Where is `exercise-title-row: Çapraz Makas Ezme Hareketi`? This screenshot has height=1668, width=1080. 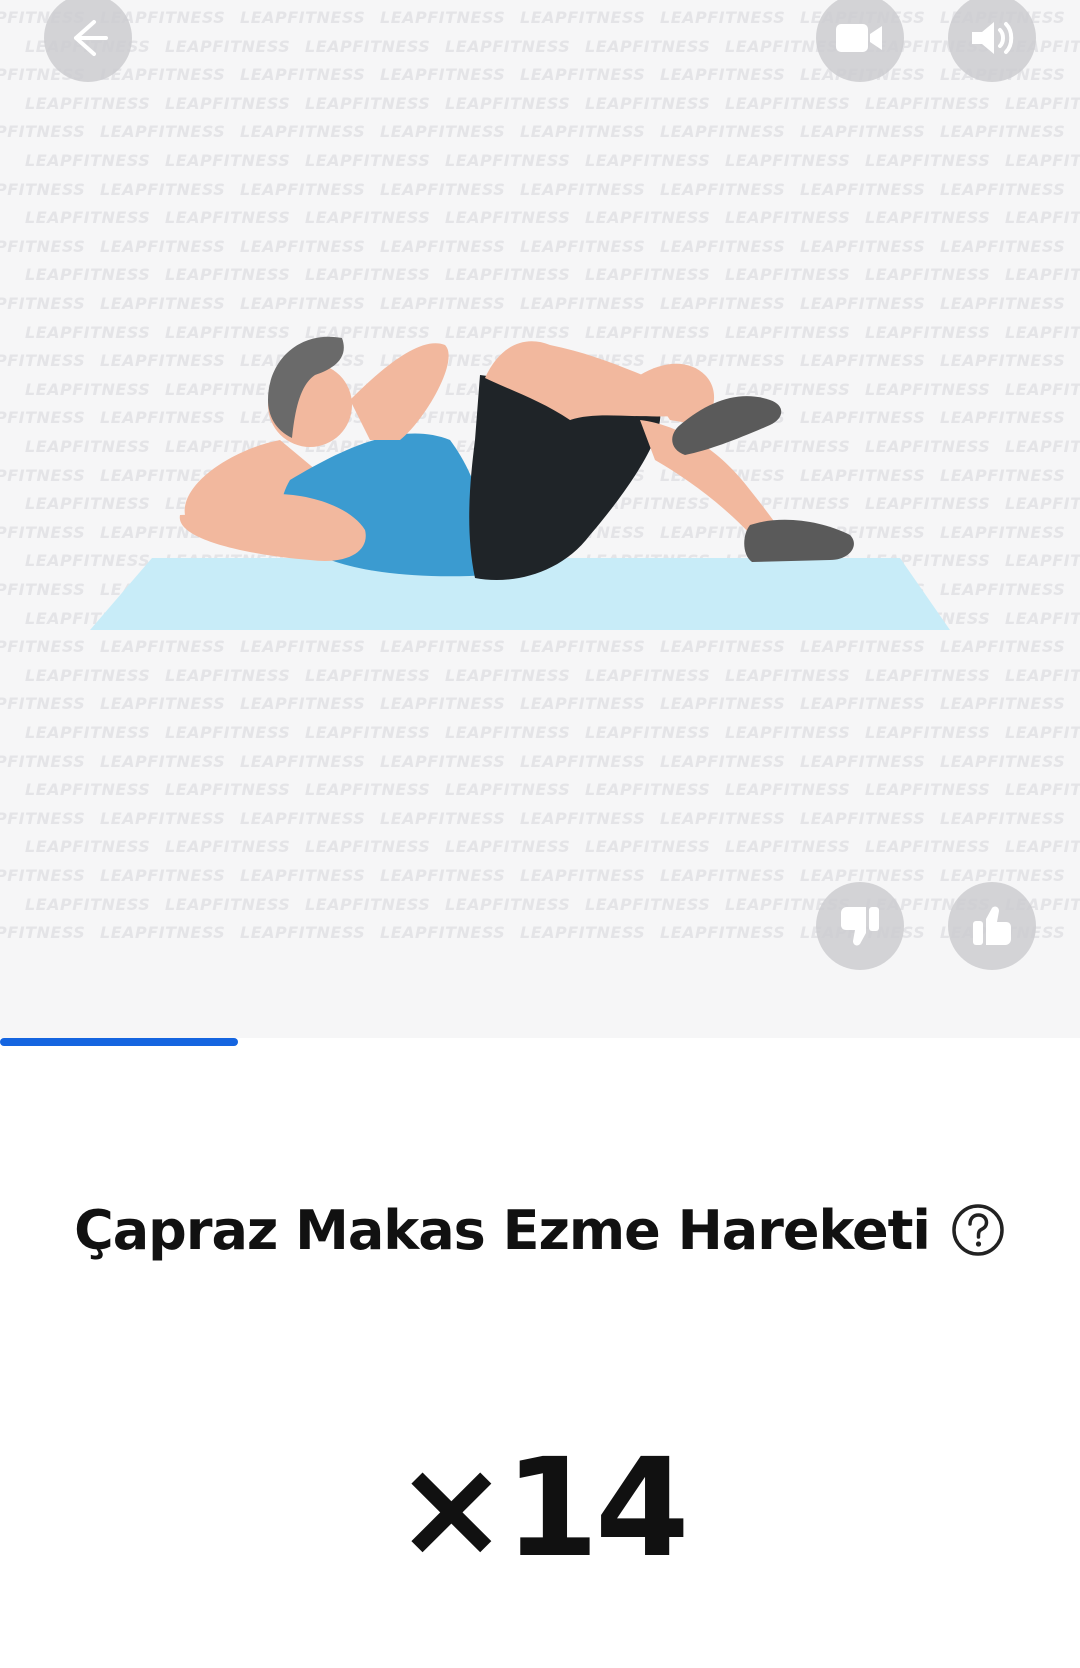 exercise-title-row: Çapraz Makas Ezme Hareketi is located at coordinates (540, 1230).